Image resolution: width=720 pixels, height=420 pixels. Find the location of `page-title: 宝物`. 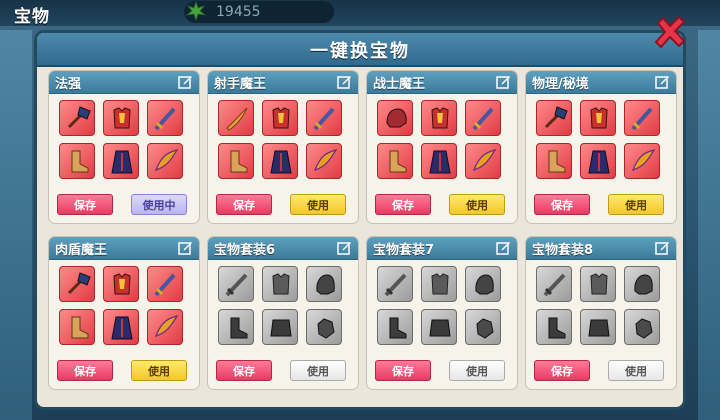

page-title: 宝物 is located at coordinates (32, 17).